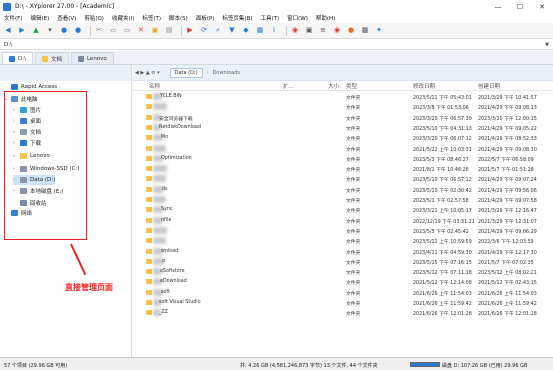  What do you see at coordinates (13, 18) in the screenshot?
I see `menu-item: 文件(F)` at bounding box center [13, 18].